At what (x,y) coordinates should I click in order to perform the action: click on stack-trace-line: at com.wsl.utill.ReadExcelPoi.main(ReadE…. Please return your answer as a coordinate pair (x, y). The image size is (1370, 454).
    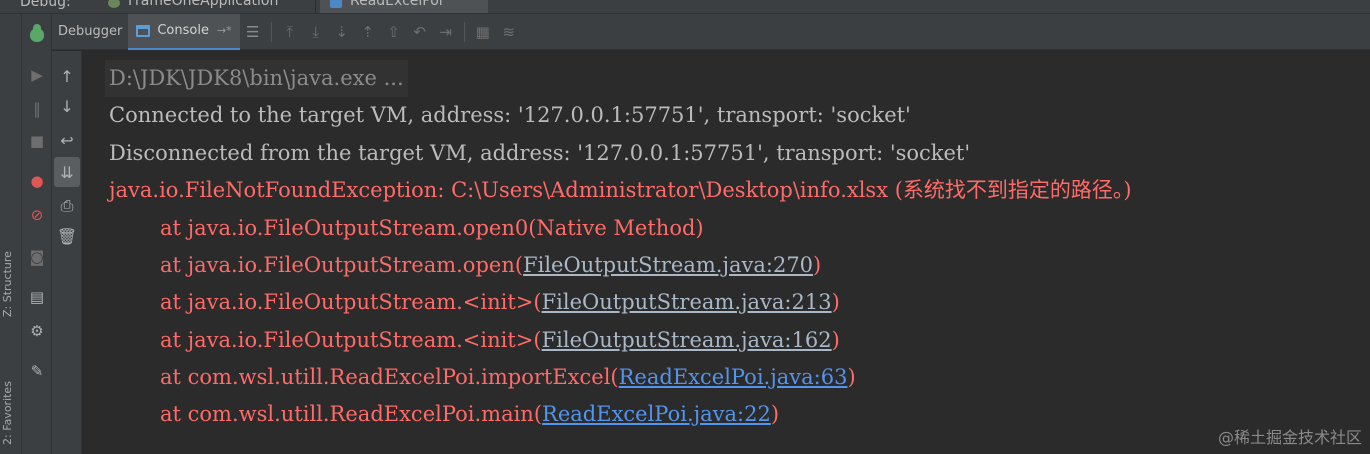
    Looking at the image, I should click on (469, 414).